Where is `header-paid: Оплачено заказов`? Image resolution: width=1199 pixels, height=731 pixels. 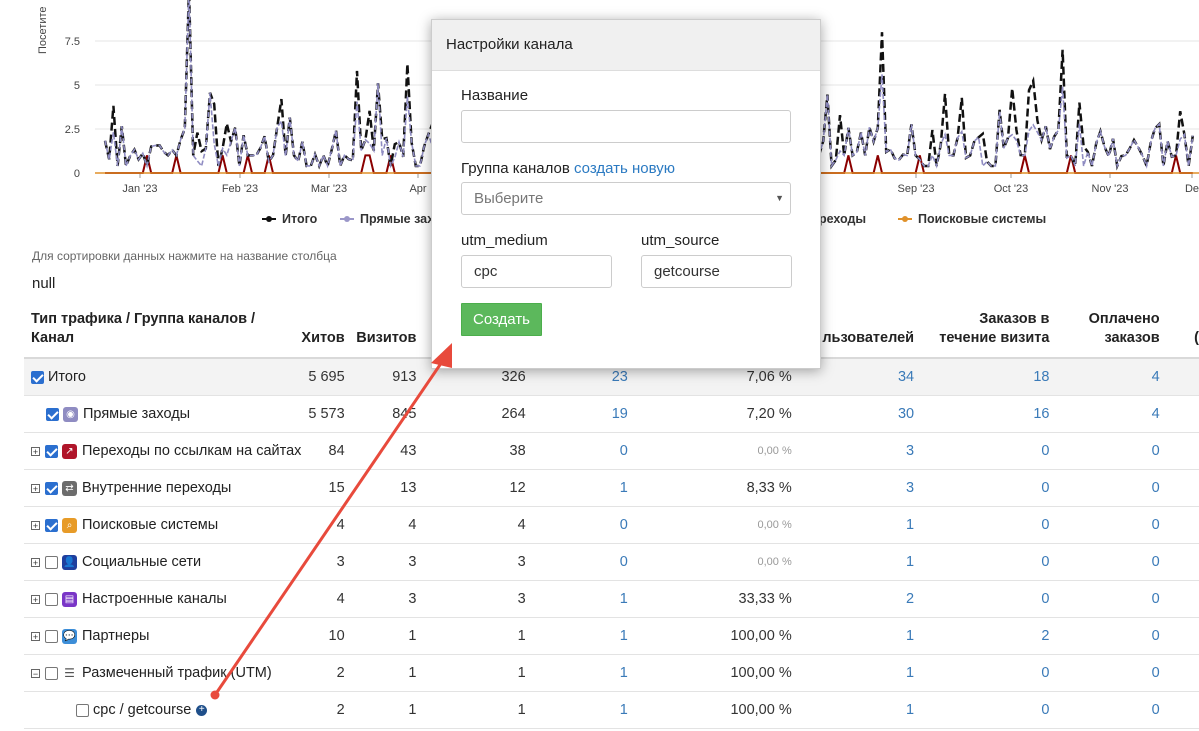 header-paid: Оплачено заказов is located at coordinates (1104, 330).